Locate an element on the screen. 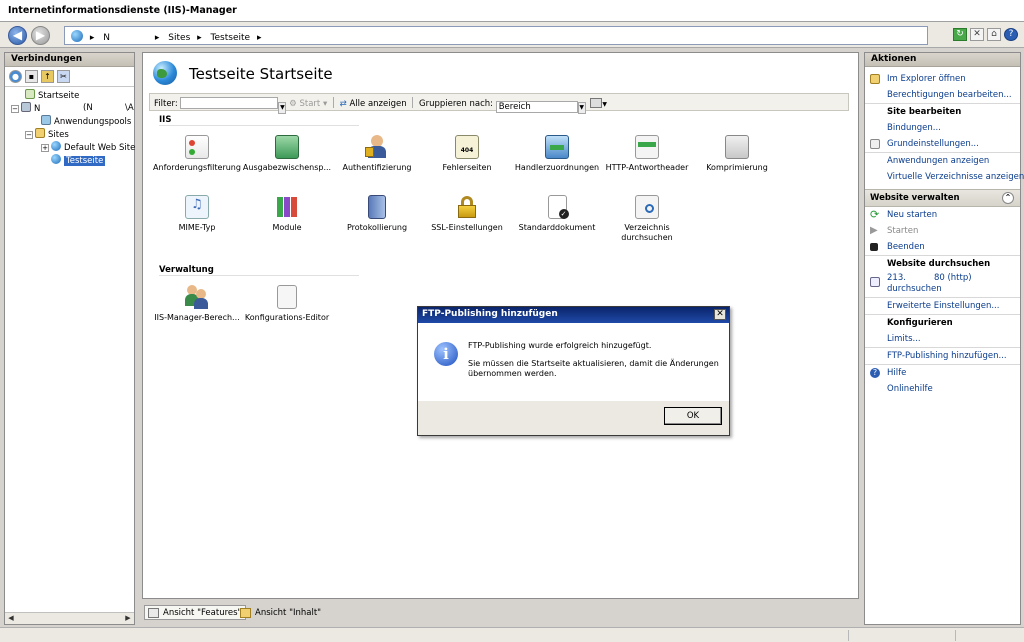 This screenshot has height=642, width=1024. feature-module: Module is located at coordinates (287, 214).